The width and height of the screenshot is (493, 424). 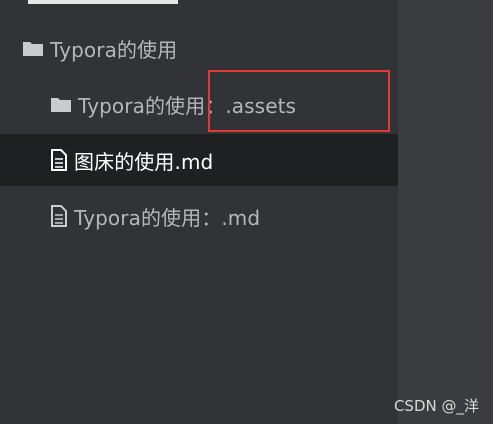 What do you see at coordinates (167, 217) in the screenshot?
I see `tree-item-label: Typora的使用：.md` at bounding box center [167, 217].